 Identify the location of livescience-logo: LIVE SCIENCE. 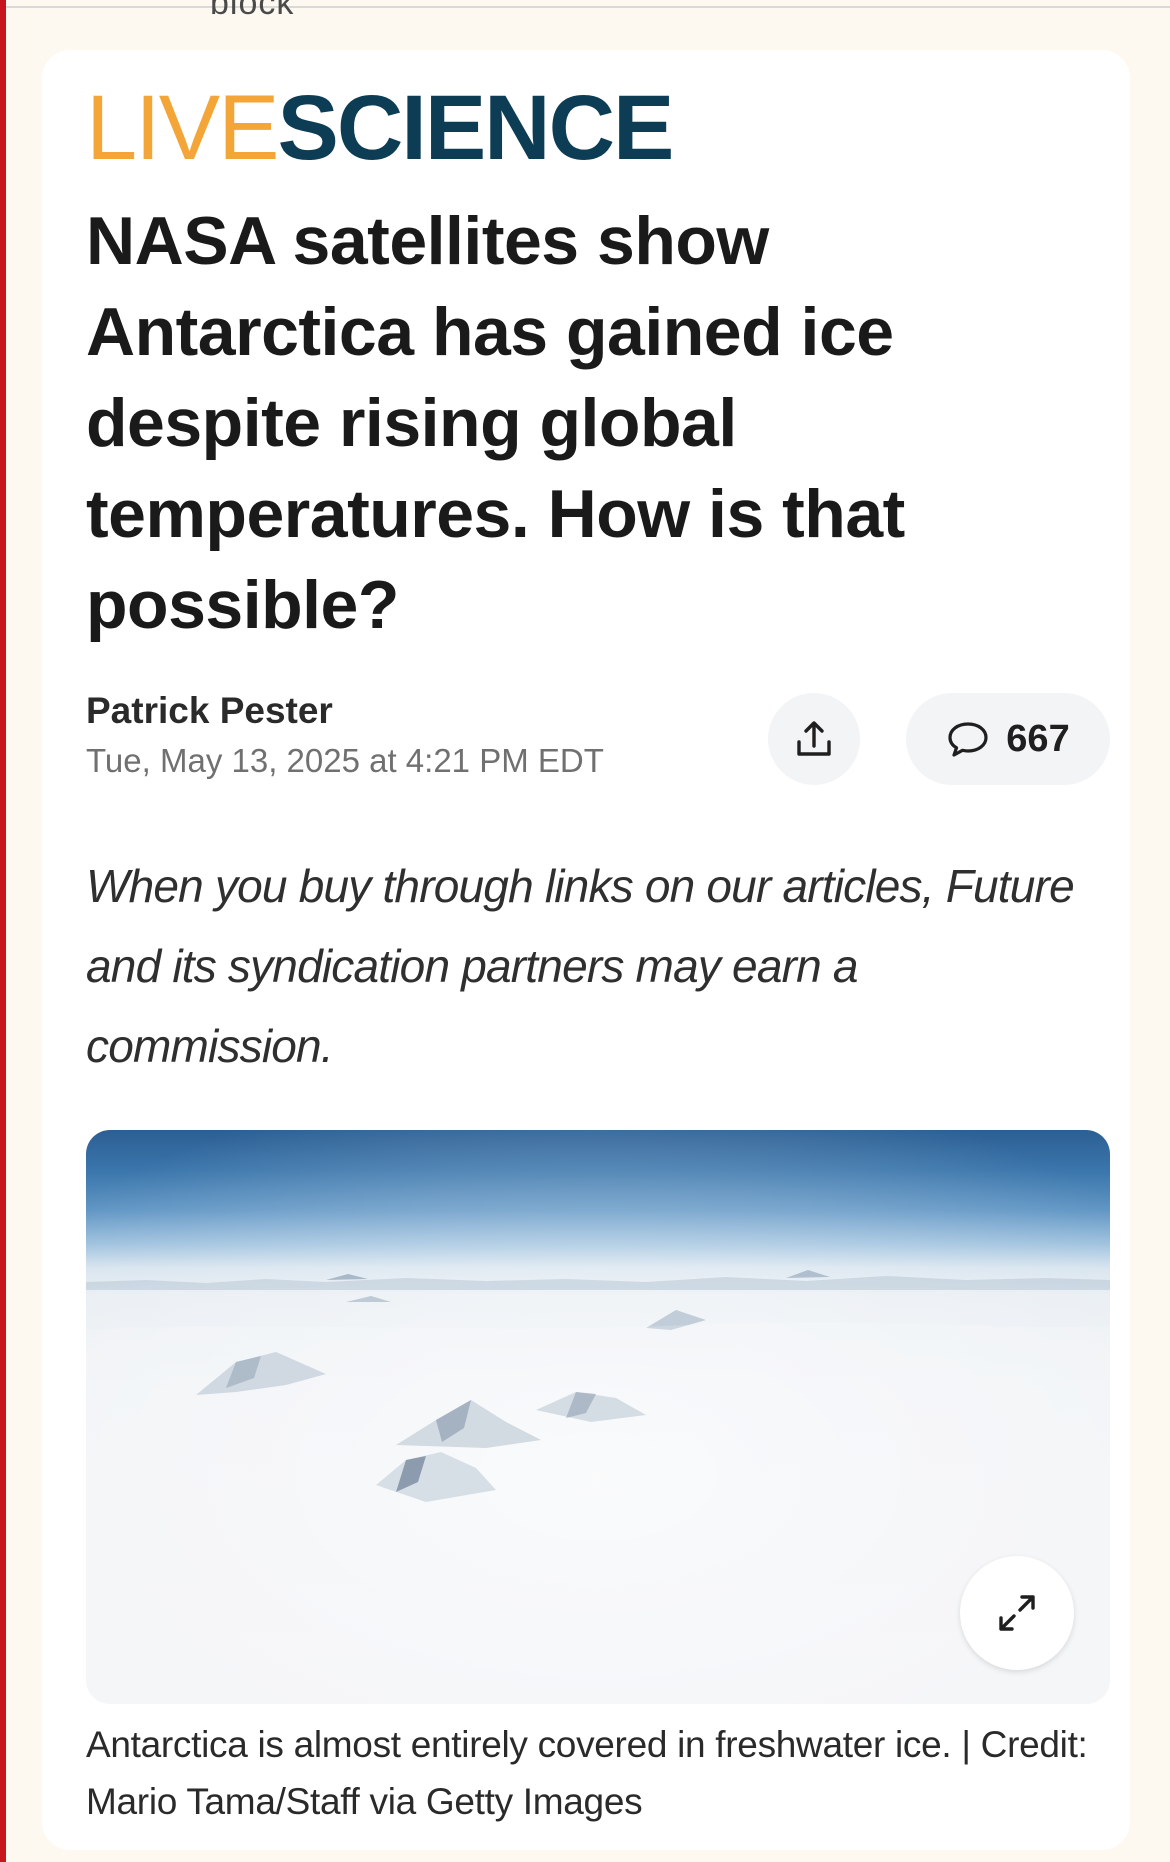
(380, 128).